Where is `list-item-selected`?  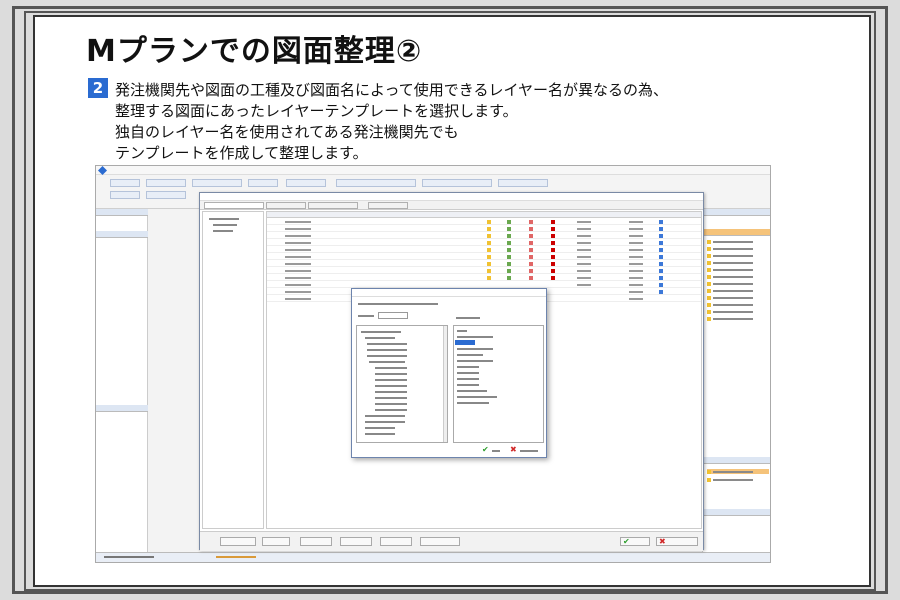 list-item-selected is located at coordinates (465, 342).